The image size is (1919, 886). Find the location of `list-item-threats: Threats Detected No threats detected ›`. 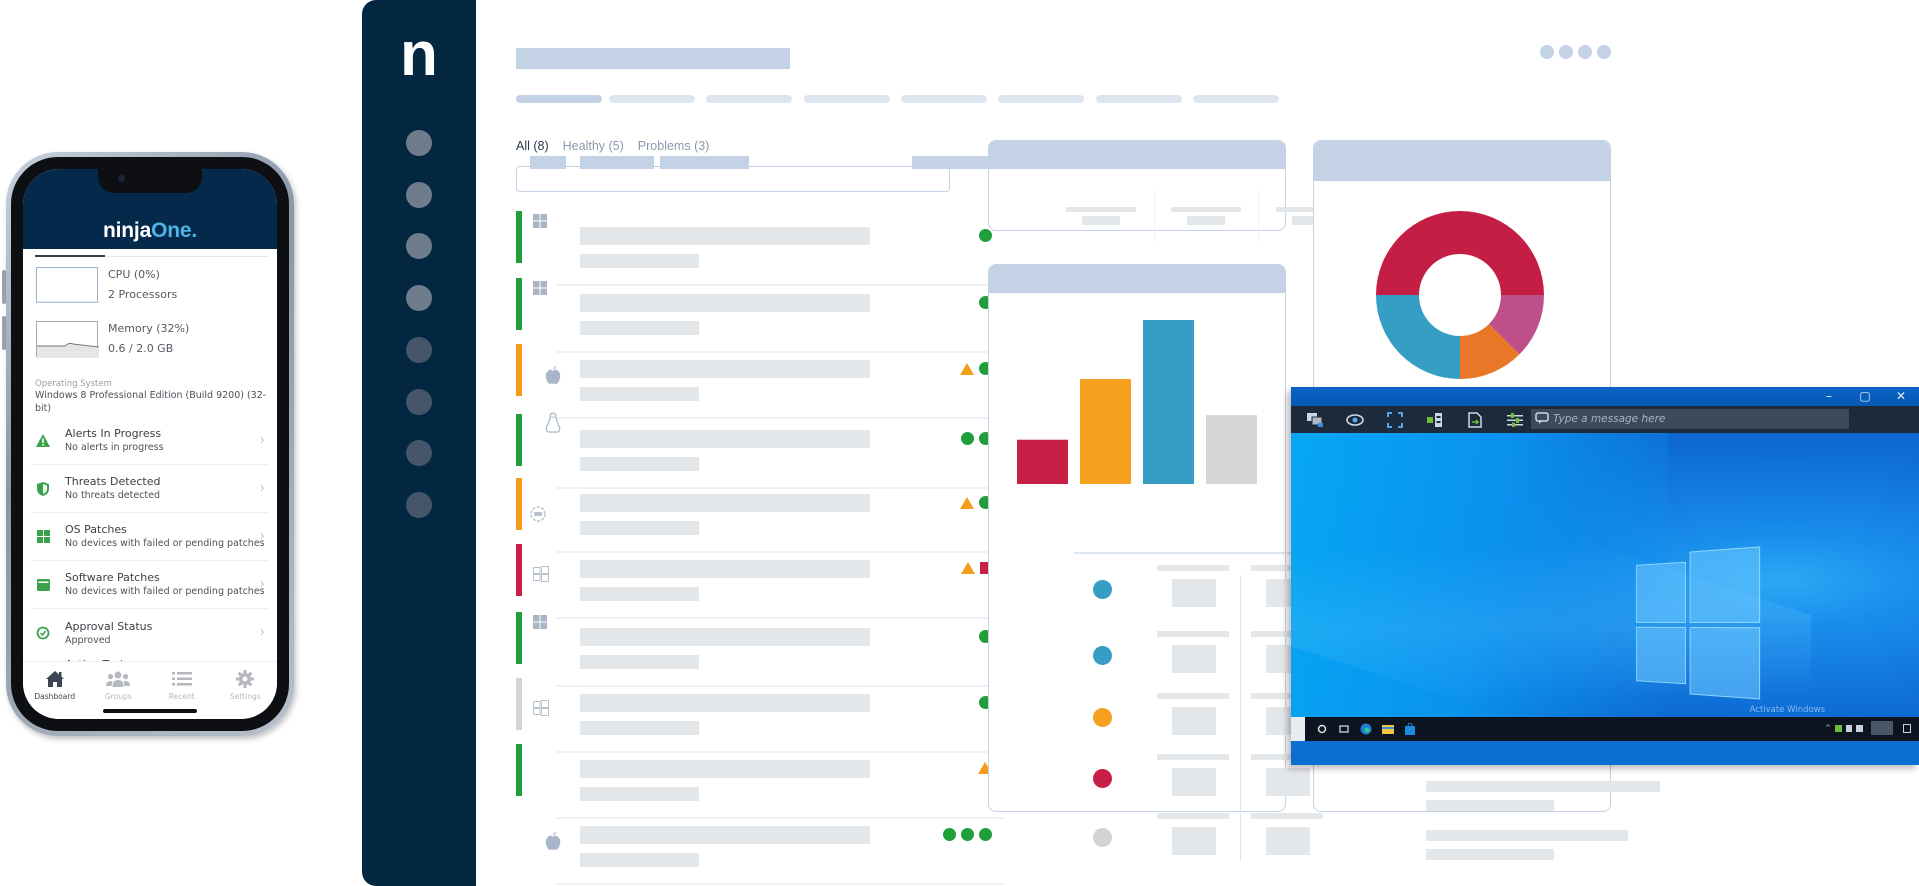

list-item-threats: Threats Detected No threats detected › is located at coordinates (150, 489).